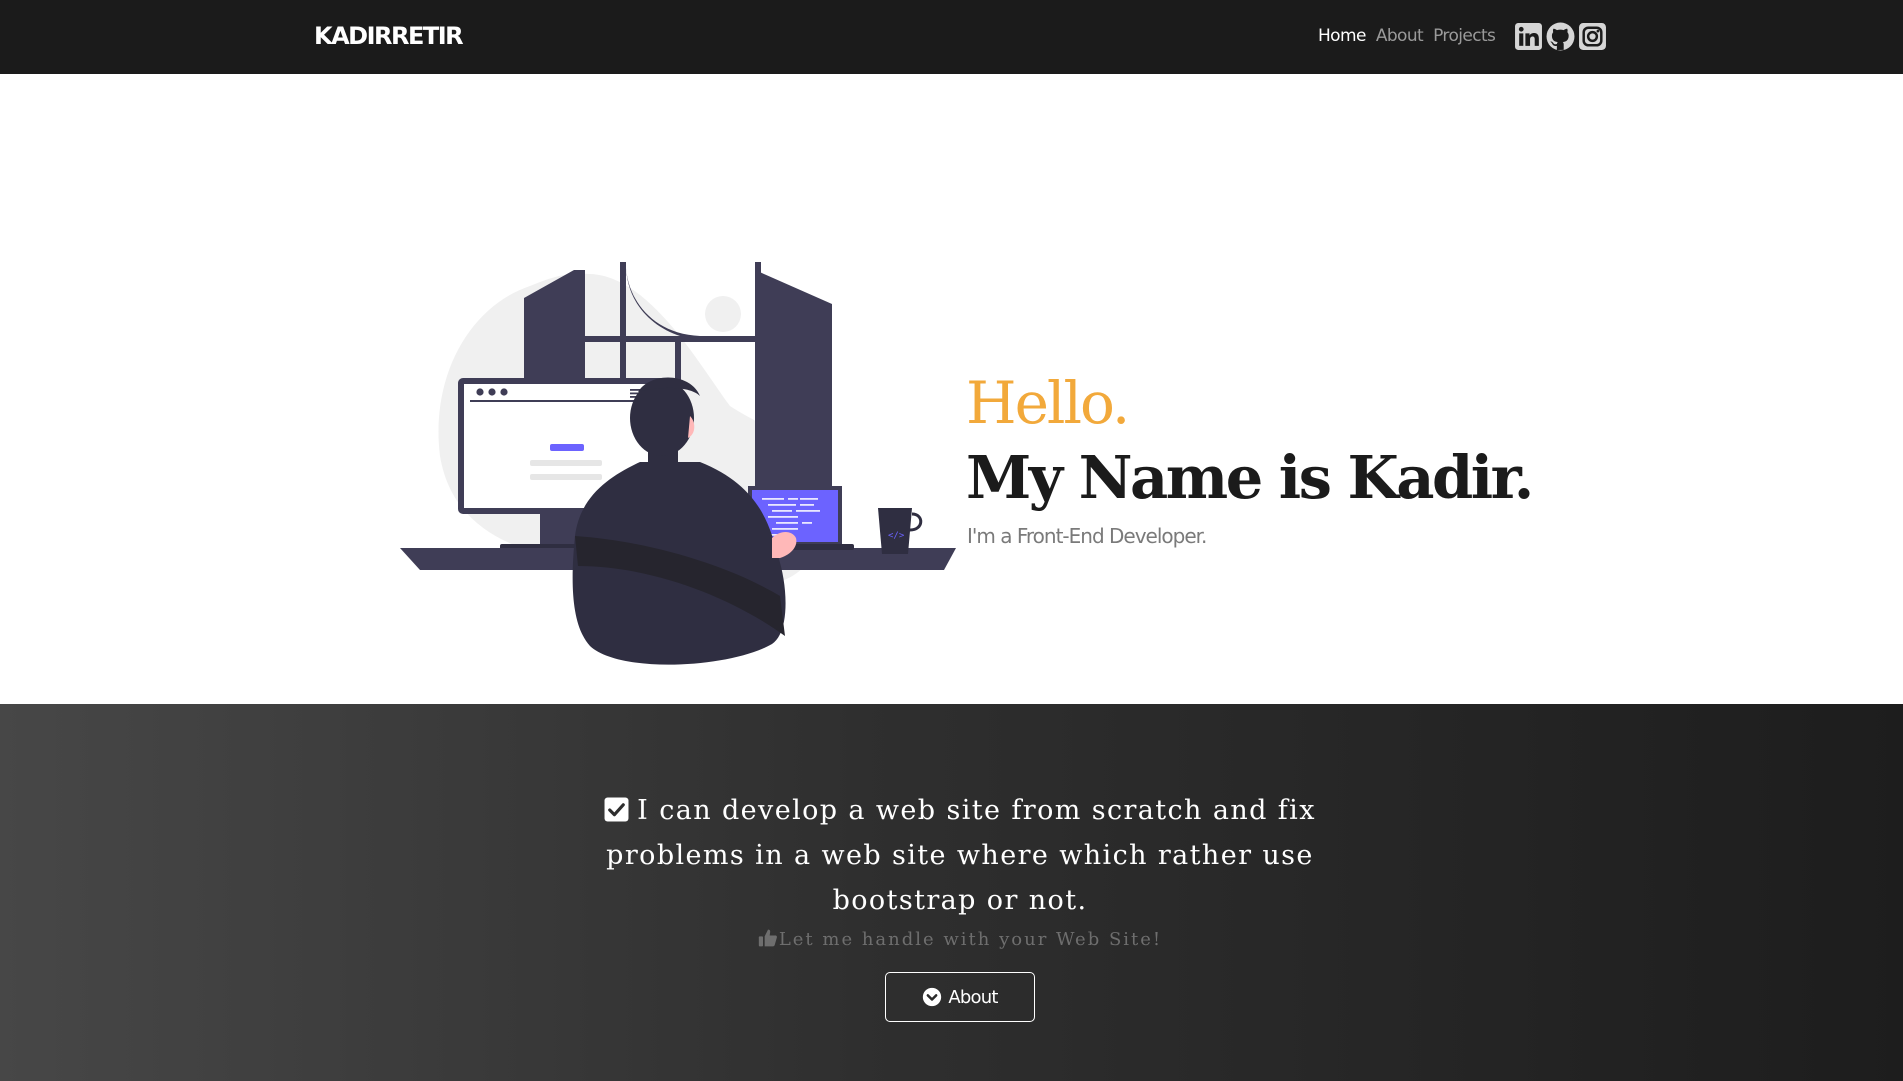  What do you see at coordinates (767, 938) in the screenshot?
I see `thumbs-up-icon` at bounding box center [767, 938].